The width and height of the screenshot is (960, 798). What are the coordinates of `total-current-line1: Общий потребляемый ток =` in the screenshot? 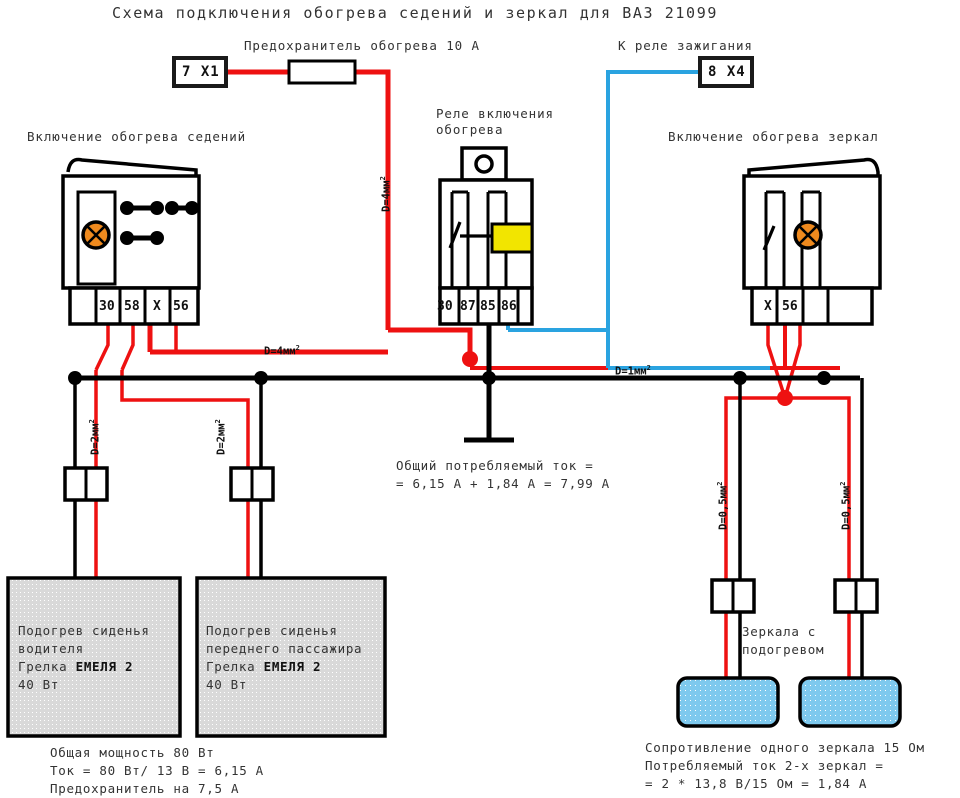 It's located at (495, 465).